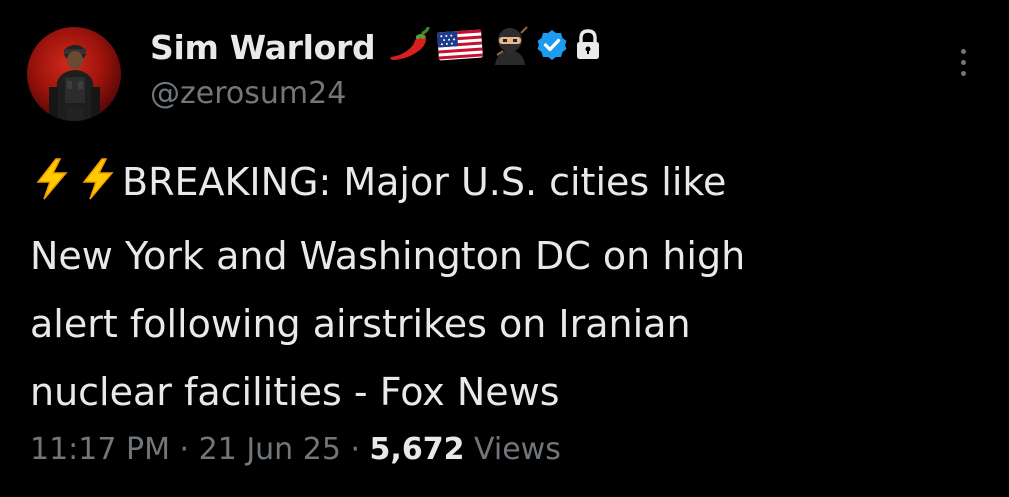  I want to click on avatar-image, so click(74, 83).